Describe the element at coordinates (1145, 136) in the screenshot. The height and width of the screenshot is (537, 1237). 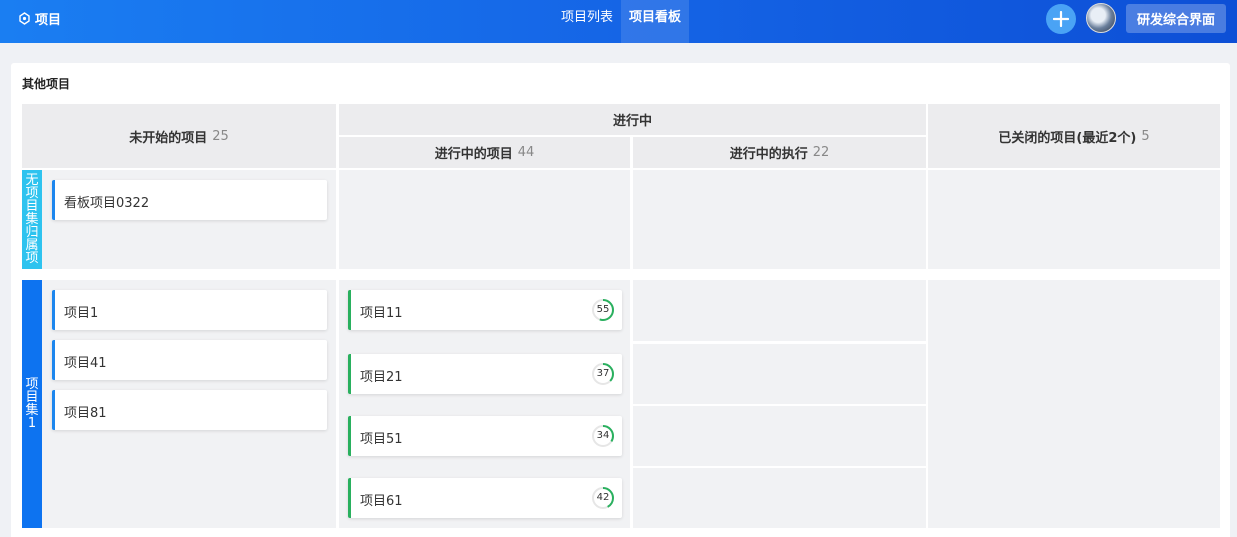
I see `column-count: 5` at that location.